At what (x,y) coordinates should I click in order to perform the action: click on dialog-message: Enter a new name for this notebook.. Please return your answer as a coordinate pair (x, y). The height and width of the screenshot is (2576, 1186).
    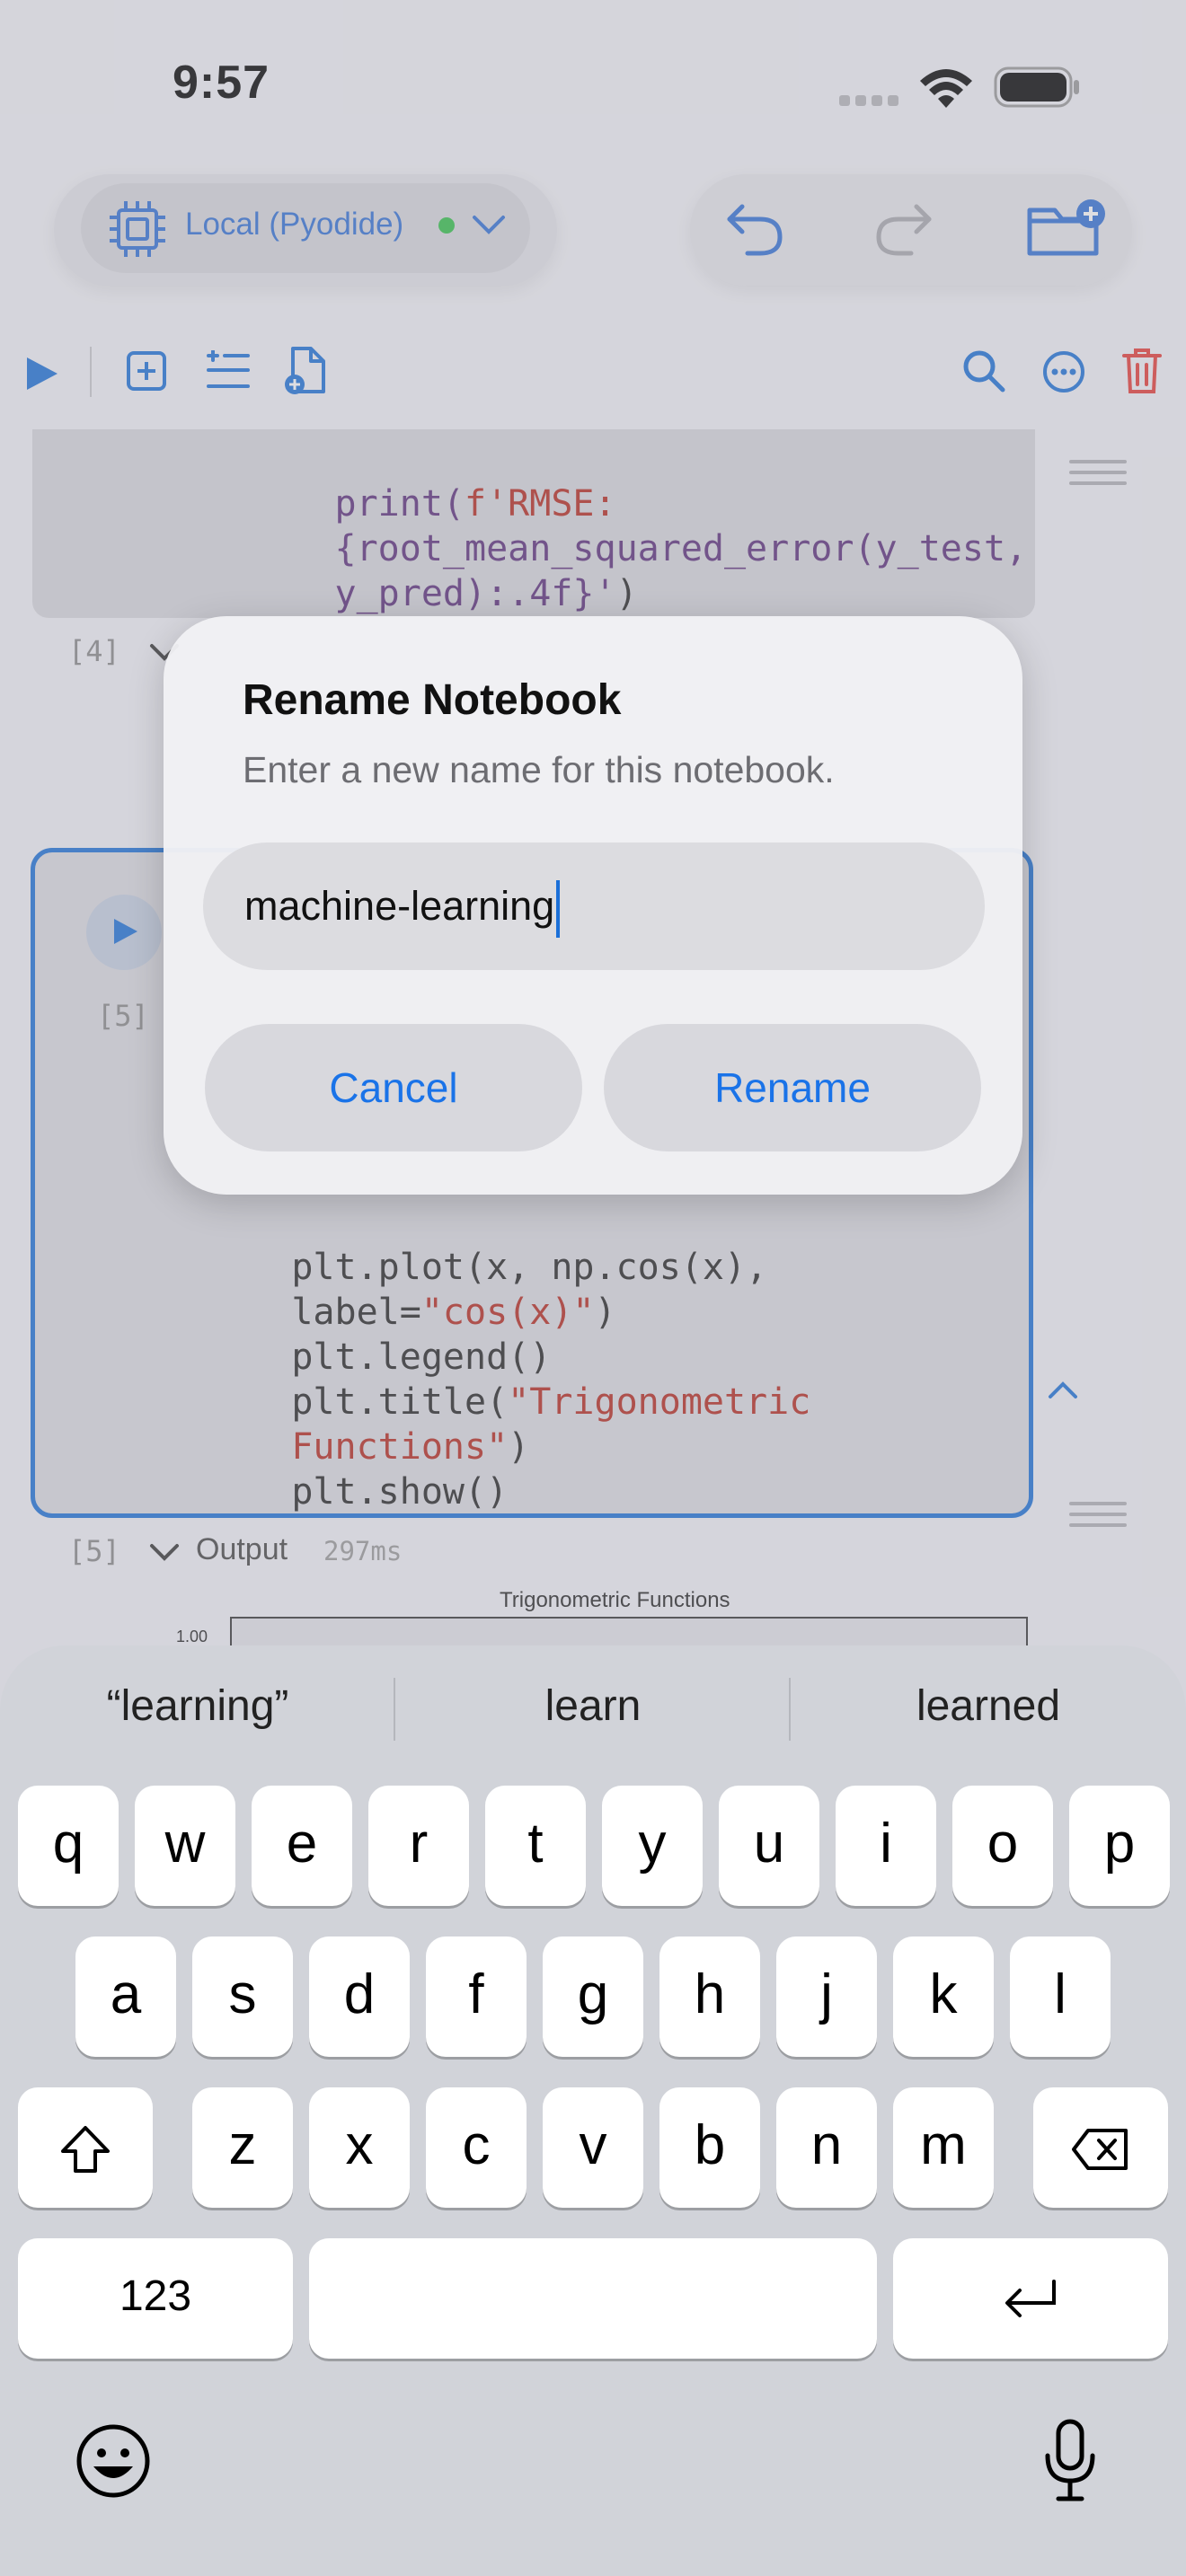
    Looking at the image, I should click on (539, 769).